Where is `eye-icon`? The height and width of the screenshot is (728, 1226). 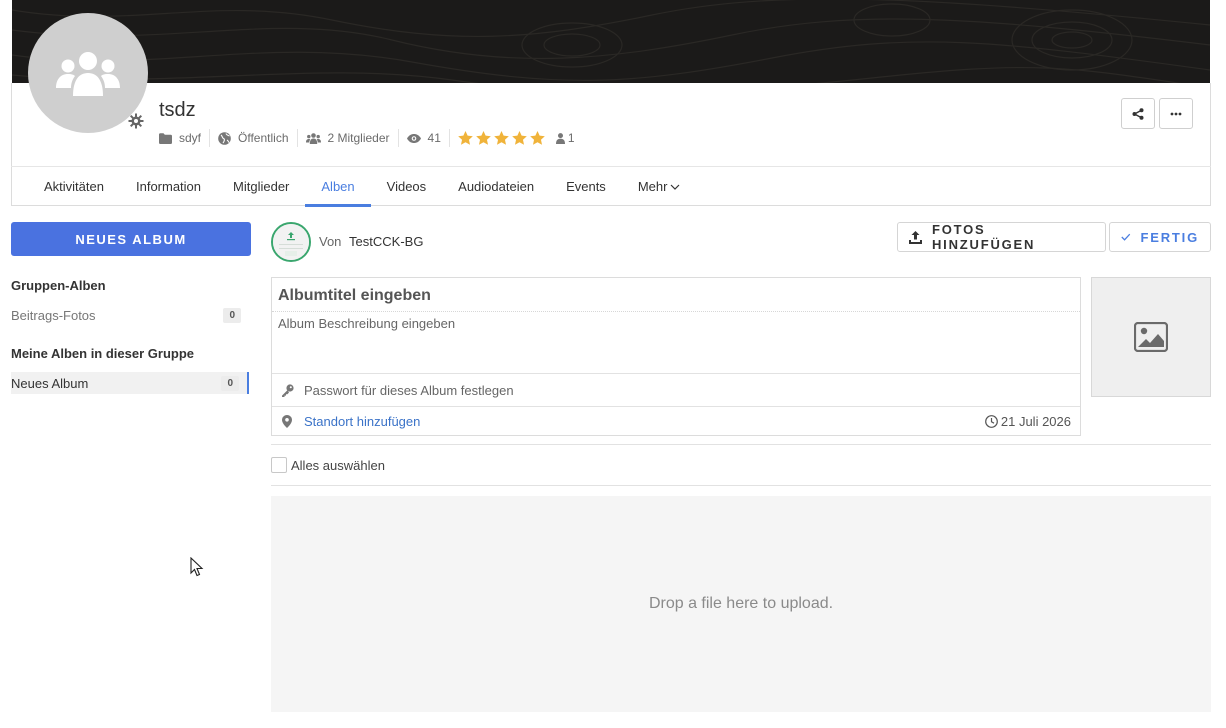 eye-icon is located at coordinates (413, 138).